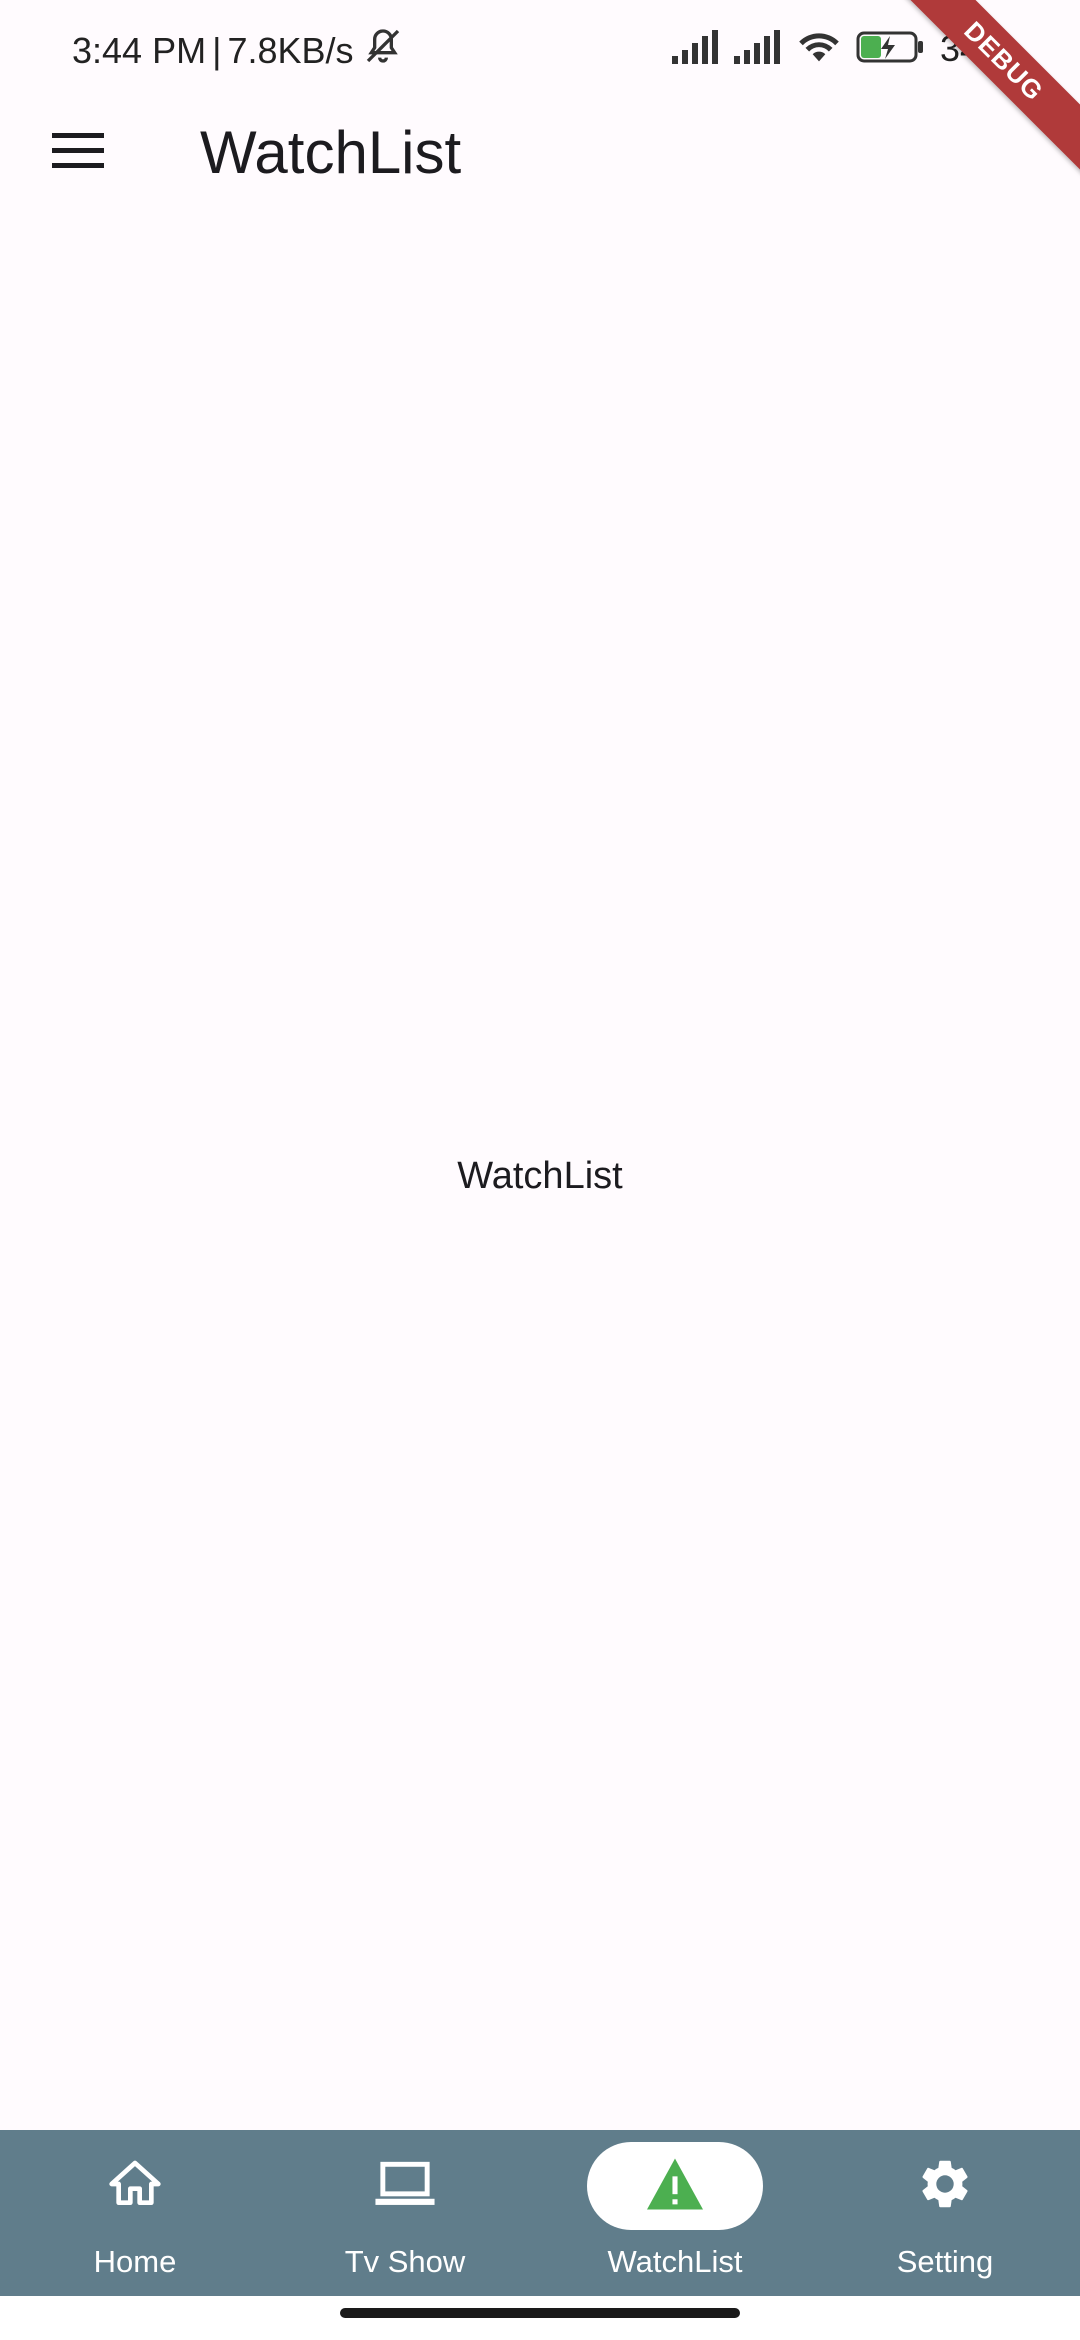 Image resolution: width=1080 pixels, height=2340 pixels. Describe the element at coordinates (139, 50) in the screenshot. I see `status-time: 3:44 PM` at that location.